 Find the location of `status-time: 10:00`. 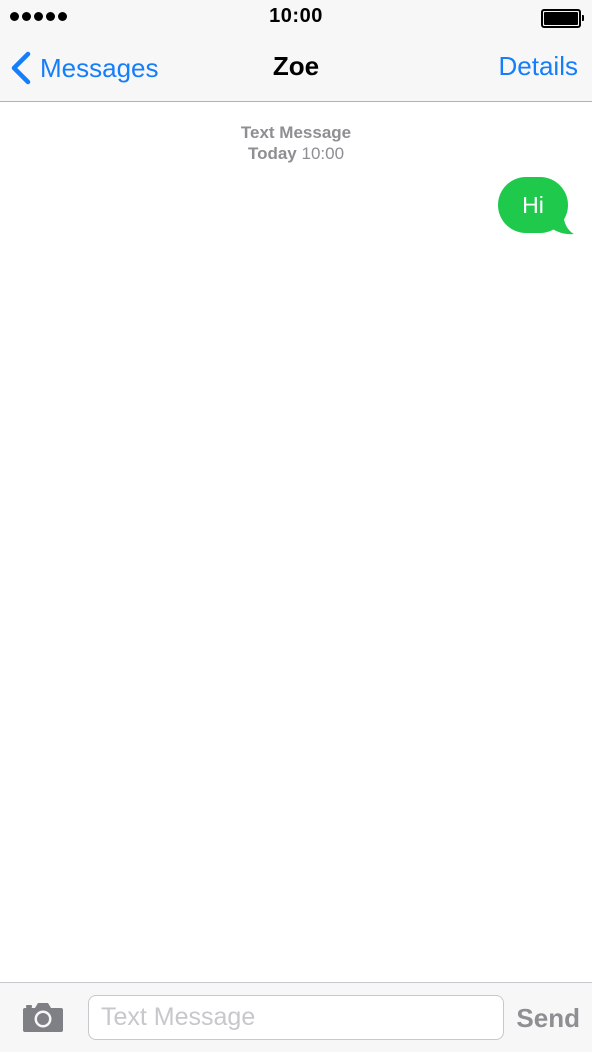

status-time: 10:00 is located at coordinates (296, 16).